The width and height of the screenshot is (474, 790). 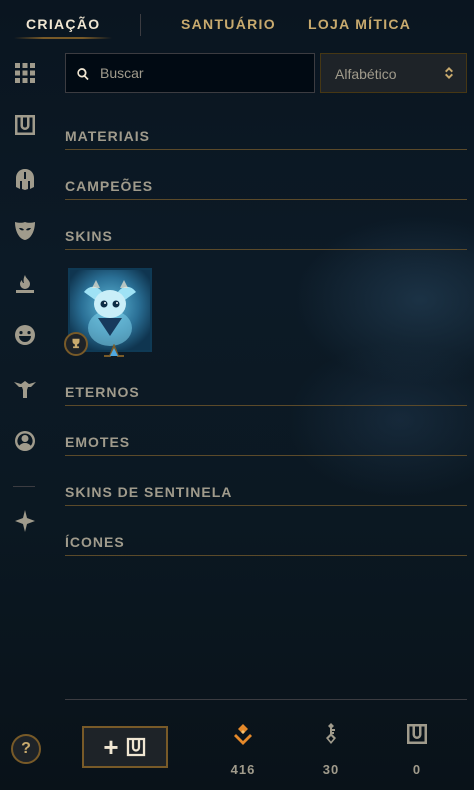 I want to click on category-label: CAMPEÕES, so click(x=109, y=186).